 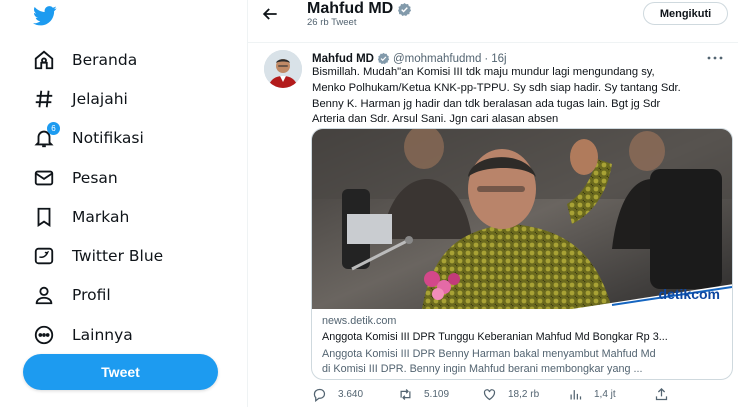 I want to click on nav-item-beranda: Beranda, so click(x=98, y=59).